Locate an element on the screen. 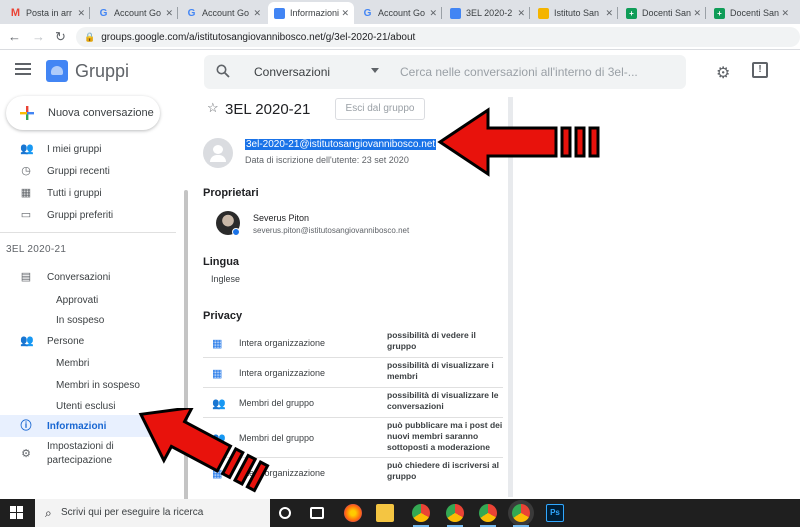  annotation-arrow-info is located at coordinates (204, 450).